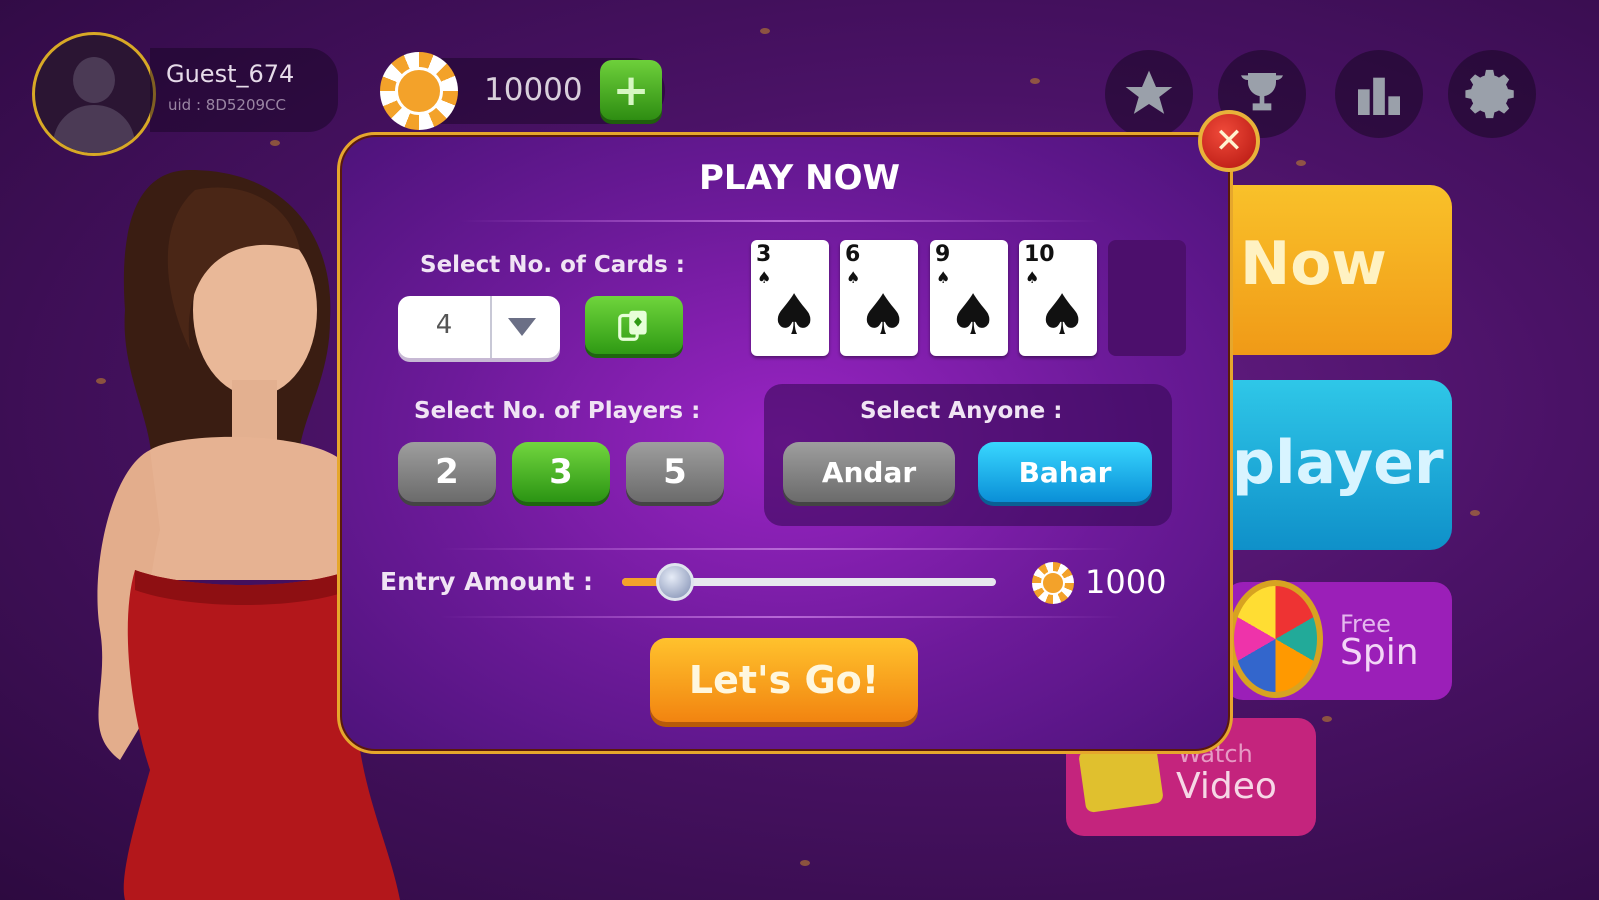  I want to click on playing-card: 3 ♠ ♠, so click(790, 298).